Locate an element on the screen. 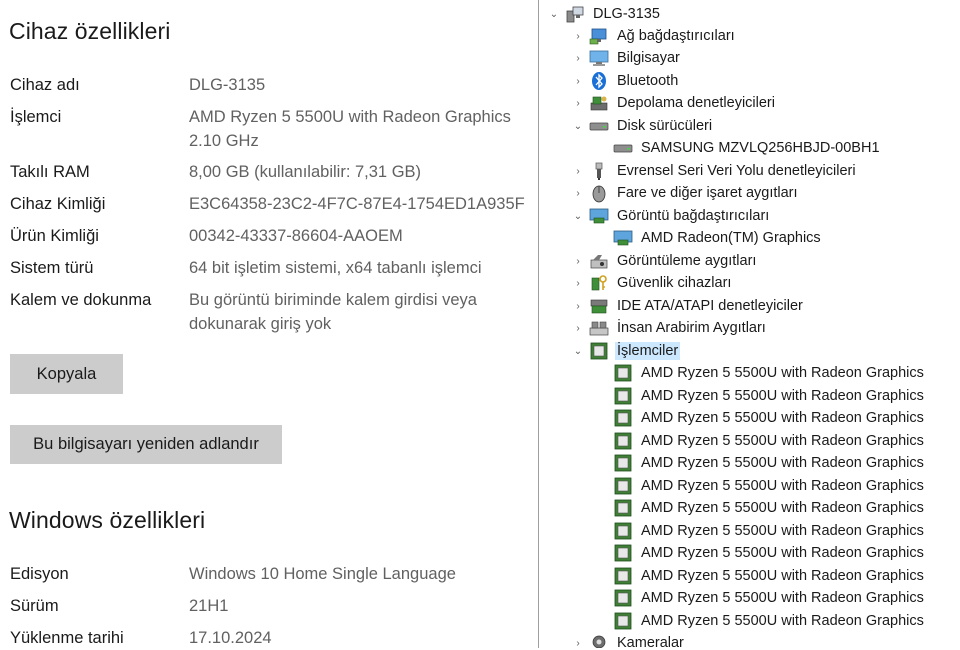  spec-label: İşlemci is located at coordinates (36, 117).